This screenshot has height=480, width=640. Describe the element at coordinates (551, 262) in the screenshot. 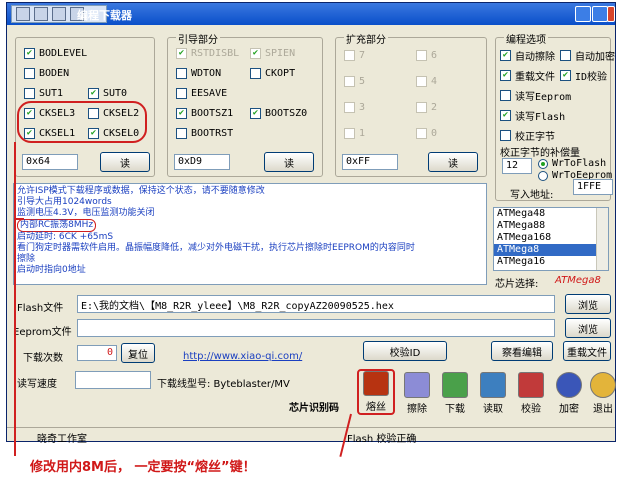

I see `chip-item: ATMega16` at that location.